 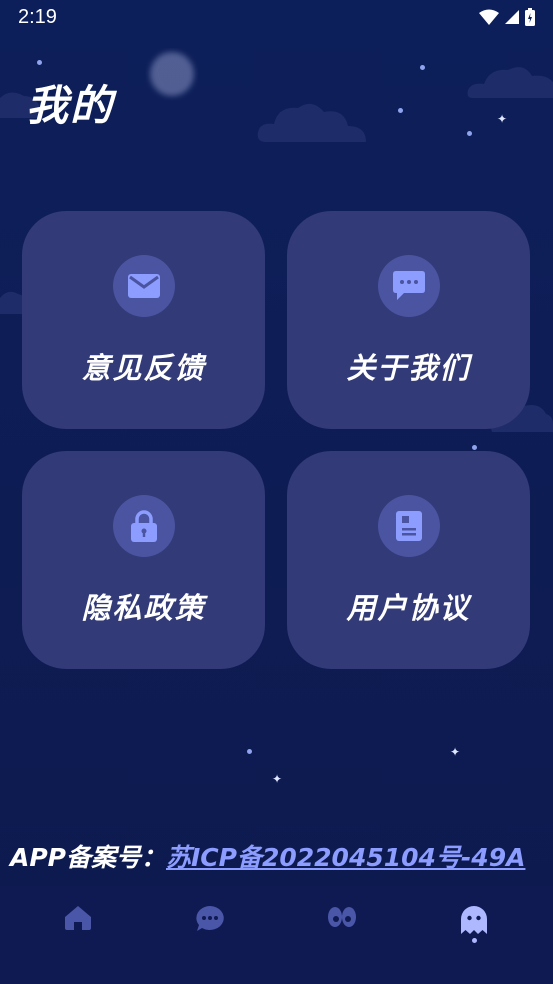 I want to click on status-icons, so click(x=507, y=17).